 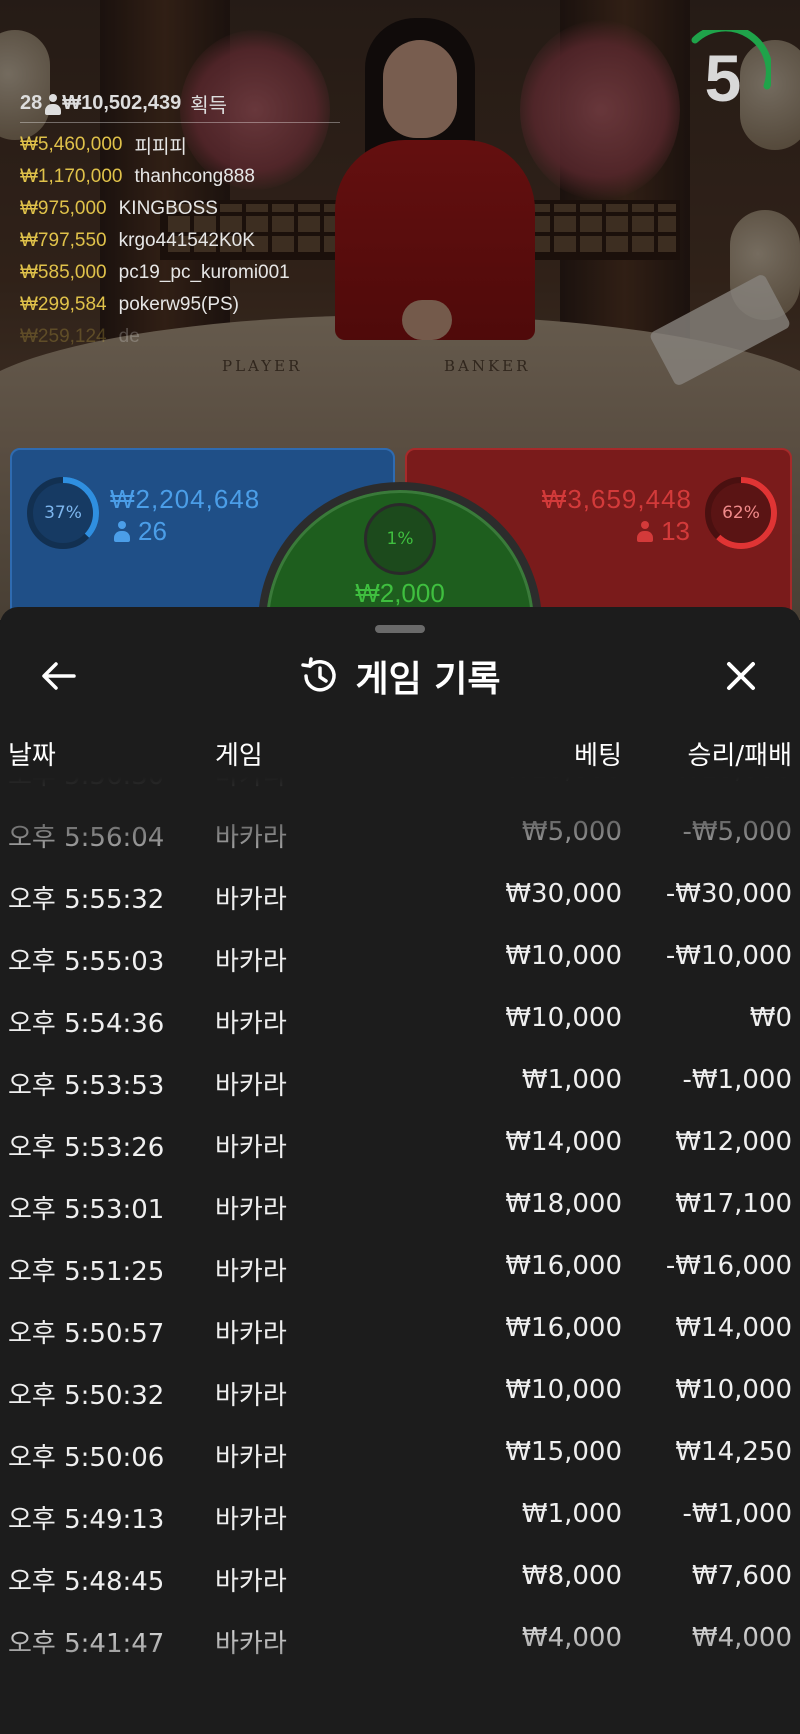 I want to click on winner-amount: ₩975,000, so click(x=63, y=208).